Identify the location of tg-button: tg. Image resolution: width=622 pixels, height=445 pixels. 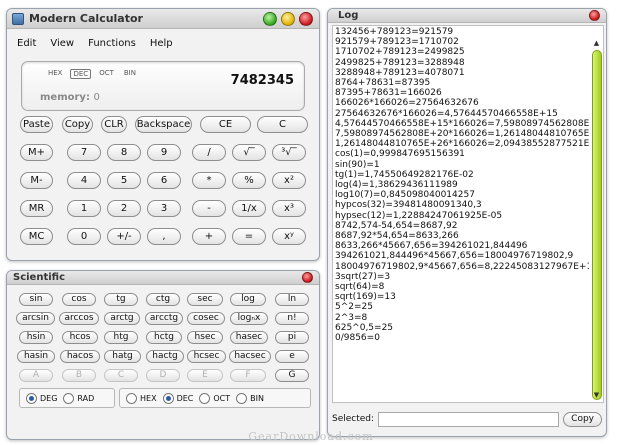
(121, 299).